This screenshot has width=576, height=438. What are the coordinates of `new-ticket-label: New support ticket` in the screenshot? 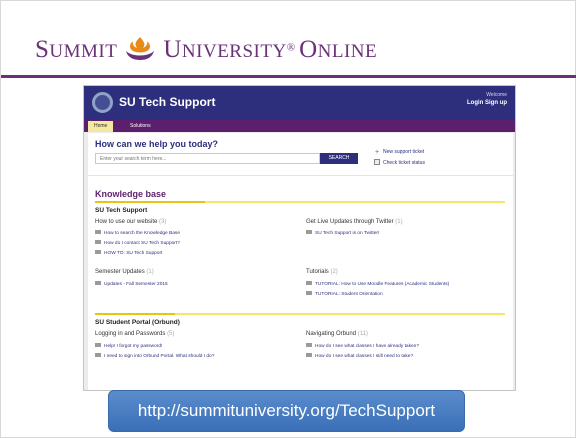 It's located at (404, 152).